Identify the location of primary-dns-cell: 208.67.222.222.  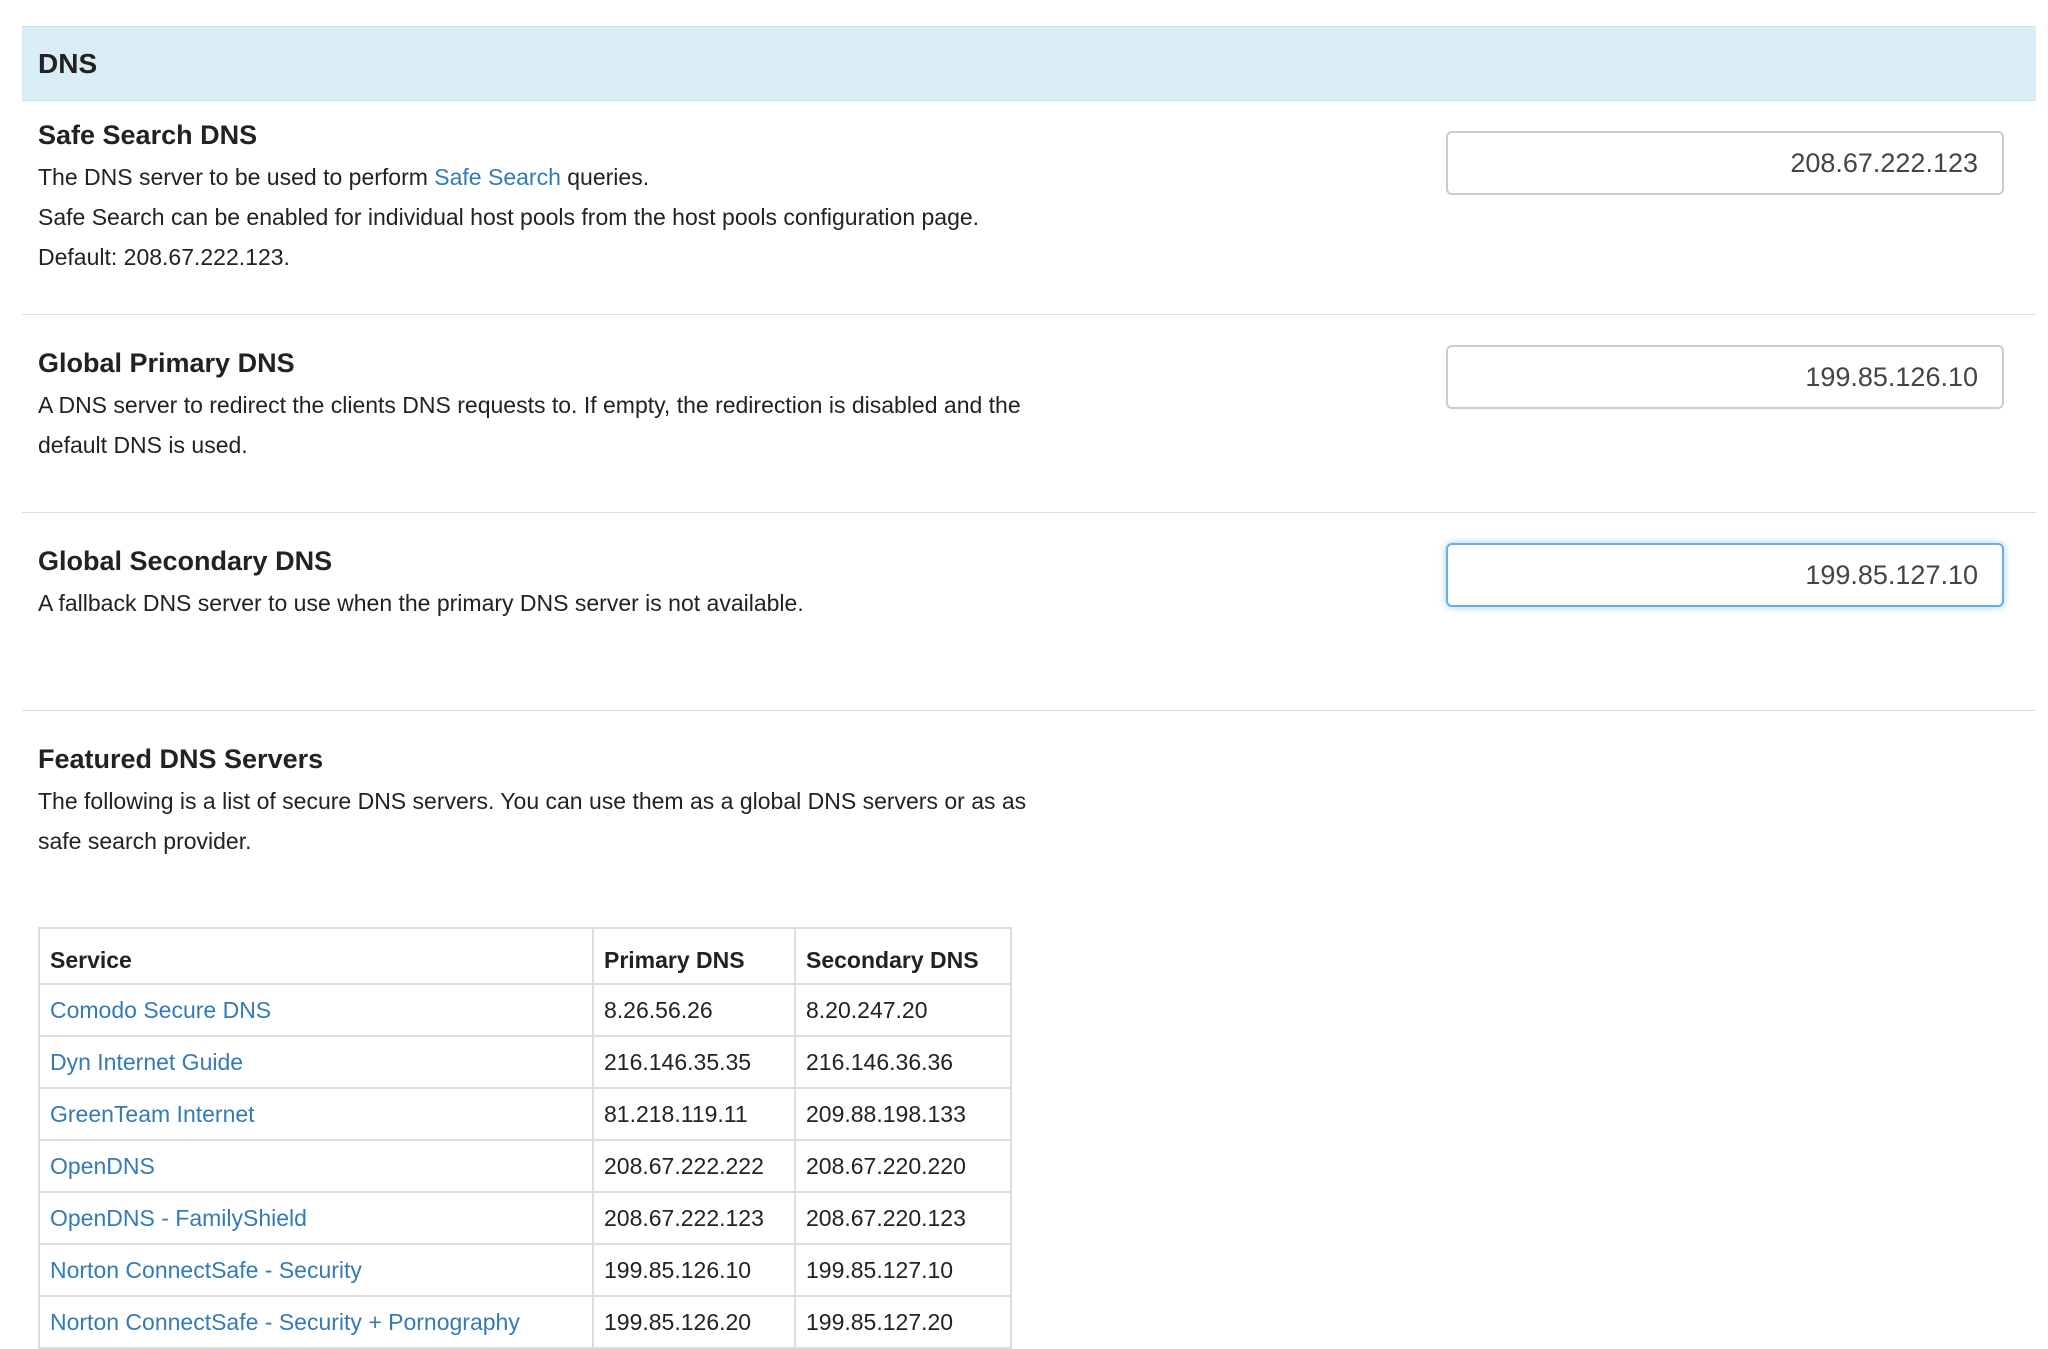
(694, 1166).